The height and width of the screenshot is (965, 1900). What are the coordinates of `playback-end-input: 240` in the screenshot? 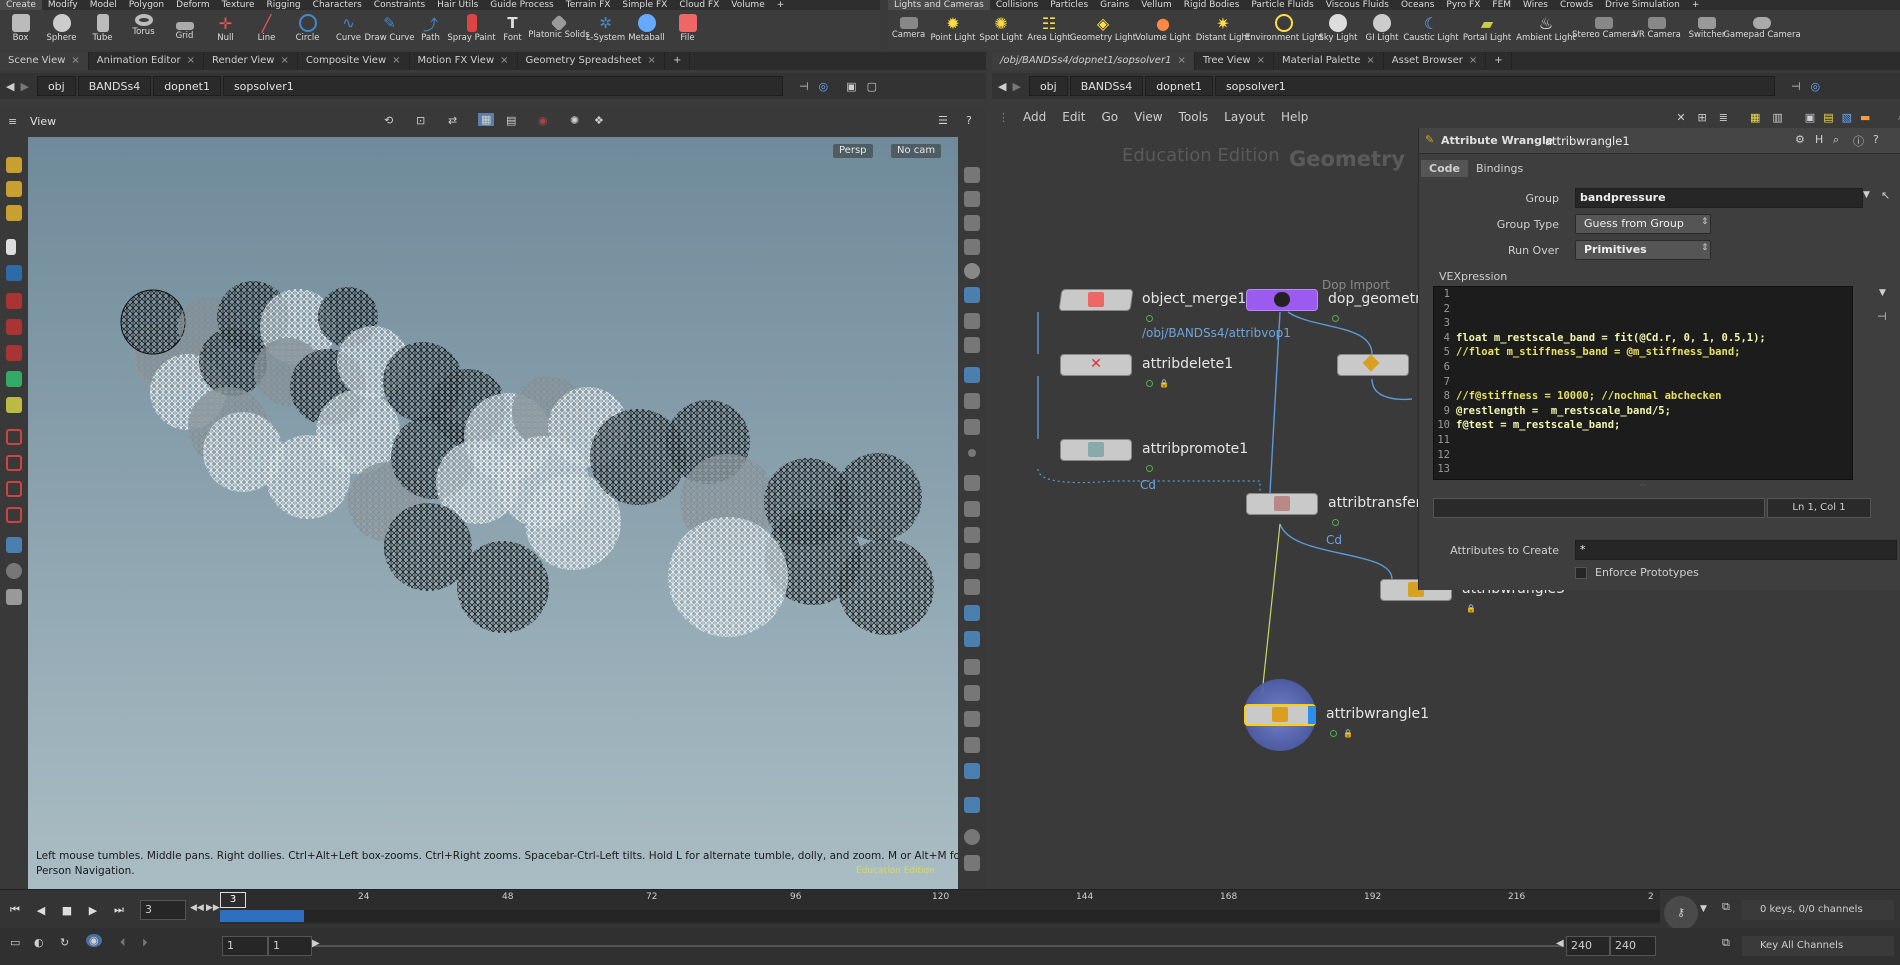 It's located at (1588, 946).